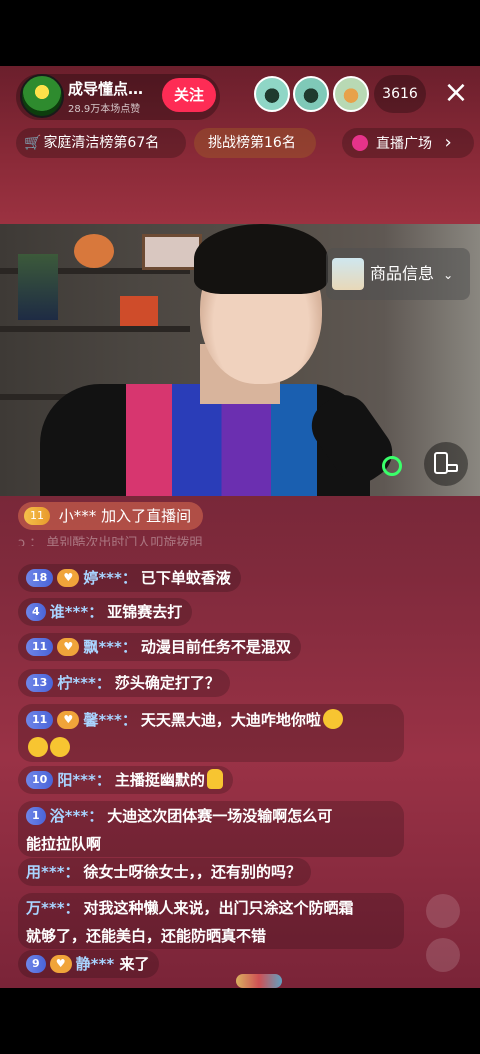  What do you see at coordinates (110, 647) in the screenshot?
I see `chat-username: 飘***：` at bounding box center [110, 647].